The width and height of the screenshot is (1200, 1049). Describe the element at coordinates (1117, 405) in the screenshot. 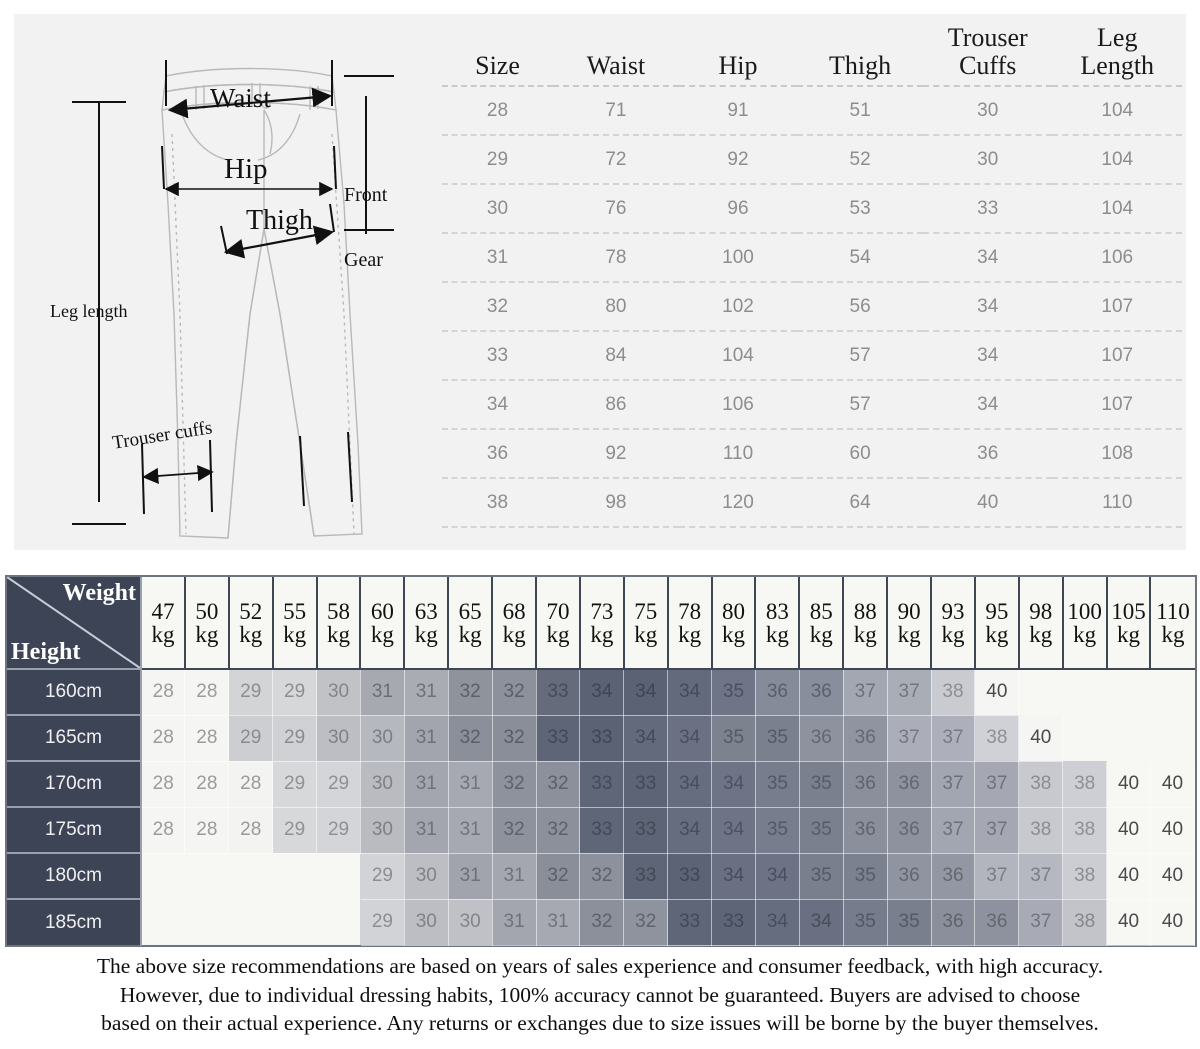

I see `size-table-cell: 107` at that location.